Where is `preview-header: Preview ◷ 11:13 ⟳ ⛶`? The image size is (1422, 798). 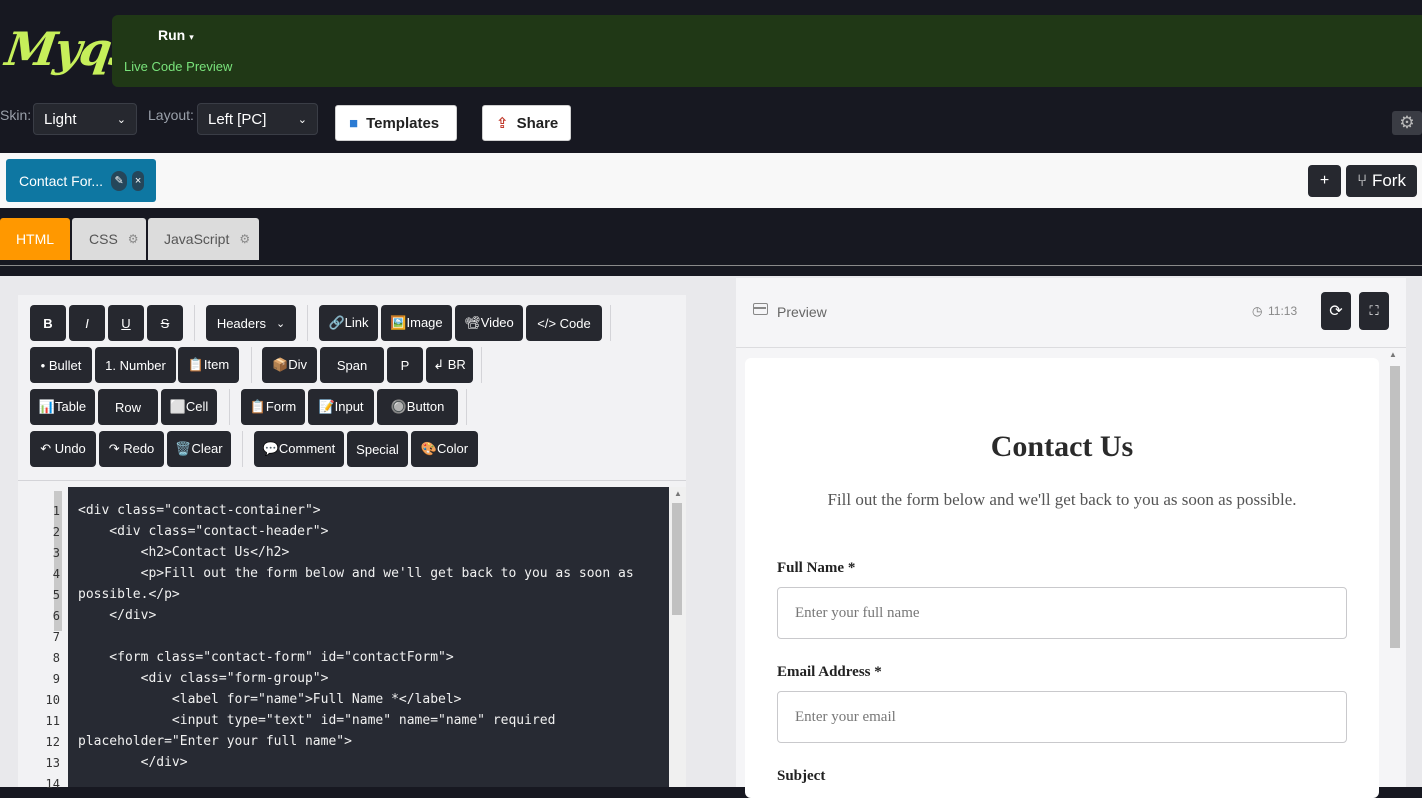
preview-header: Preview ◷ 11:13 ⟳ ⛶ is located at coordinates (1071, 313).